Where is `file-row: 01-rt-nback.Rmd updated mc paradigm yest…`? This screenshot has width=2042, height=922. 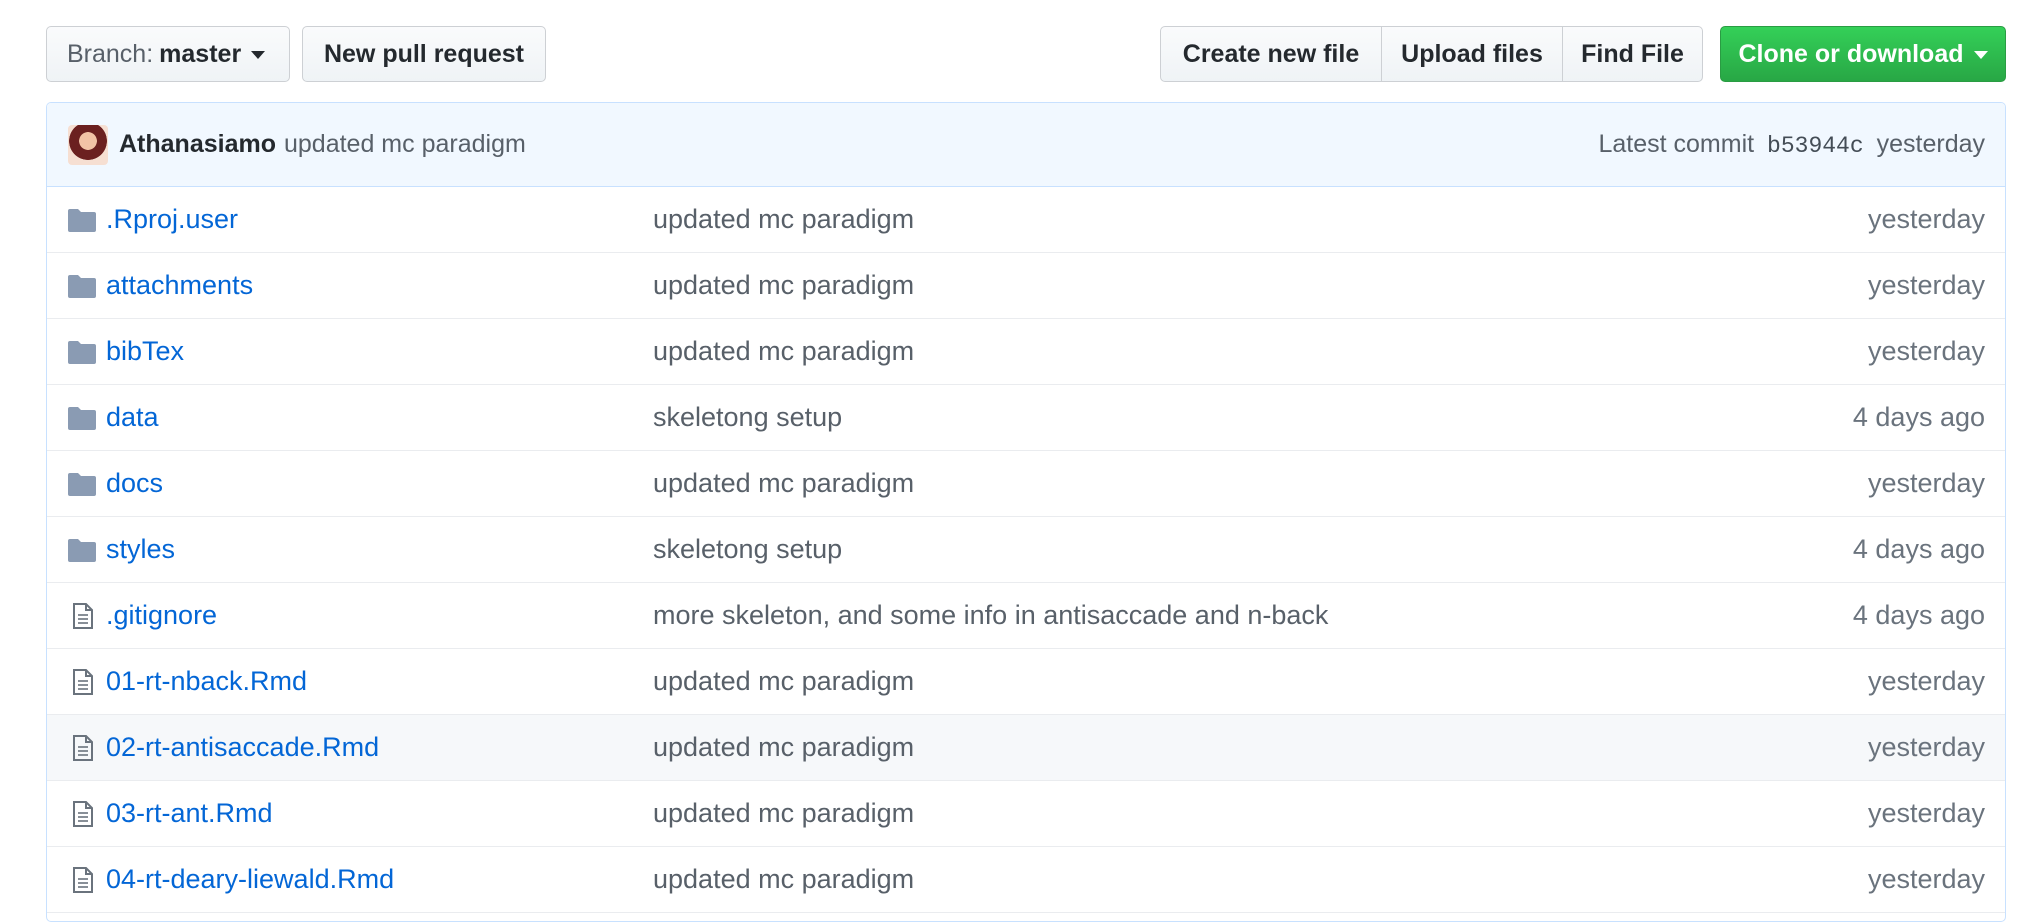 file-row: 01-rt-nback.Rmd updated mc paradigm yest… is located at coordinates (1026, 682).